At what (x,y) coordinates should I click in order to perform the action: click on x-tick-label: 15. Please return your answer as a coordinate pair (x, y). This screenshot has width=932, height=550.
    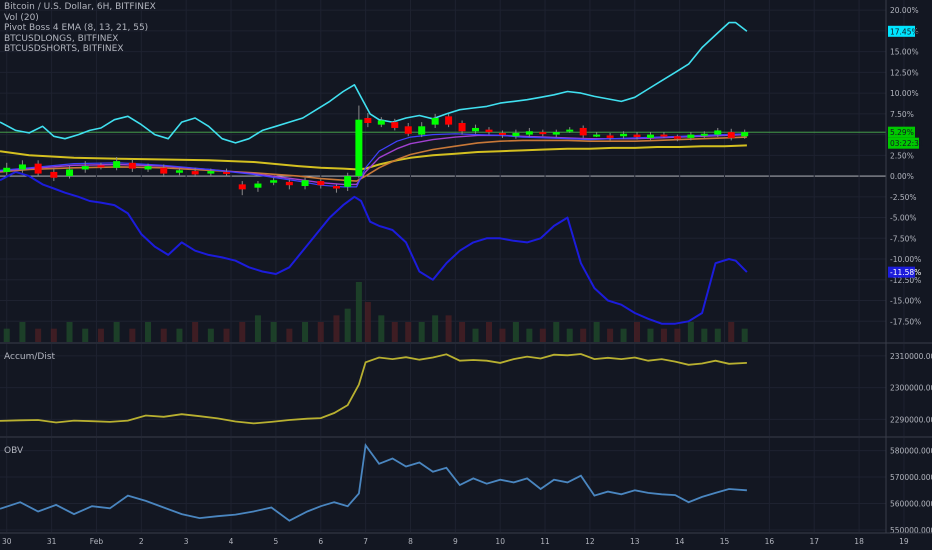
    Looking at the image, I should click on (725, 541).